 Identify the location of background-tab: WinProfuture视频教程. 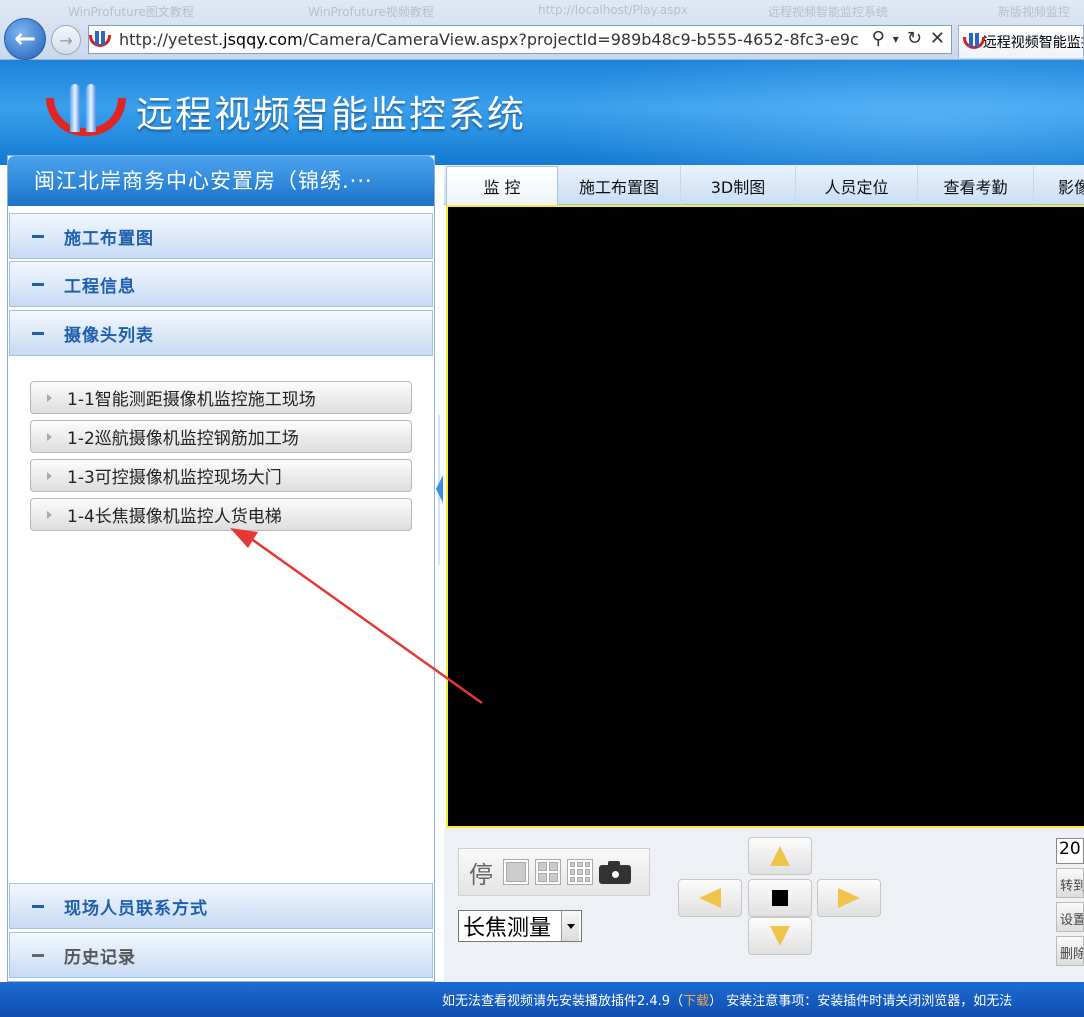
(405, 10).